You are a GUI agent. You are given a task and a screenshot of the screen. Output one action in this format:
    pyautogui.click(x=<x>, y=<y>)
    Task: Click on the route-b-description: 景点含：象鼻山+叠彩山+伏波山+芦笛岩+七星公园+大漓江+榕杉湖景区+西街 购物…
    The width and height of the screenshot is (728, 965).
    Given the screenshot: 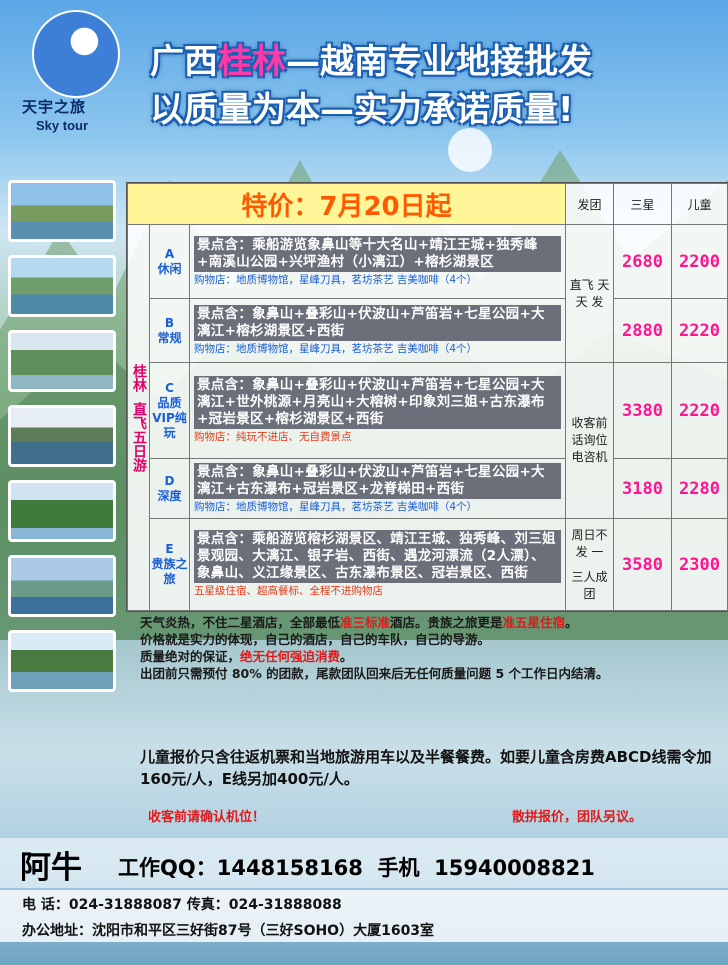 What is the action you would take?
    pyautogui.click(x=377, y=330)
    